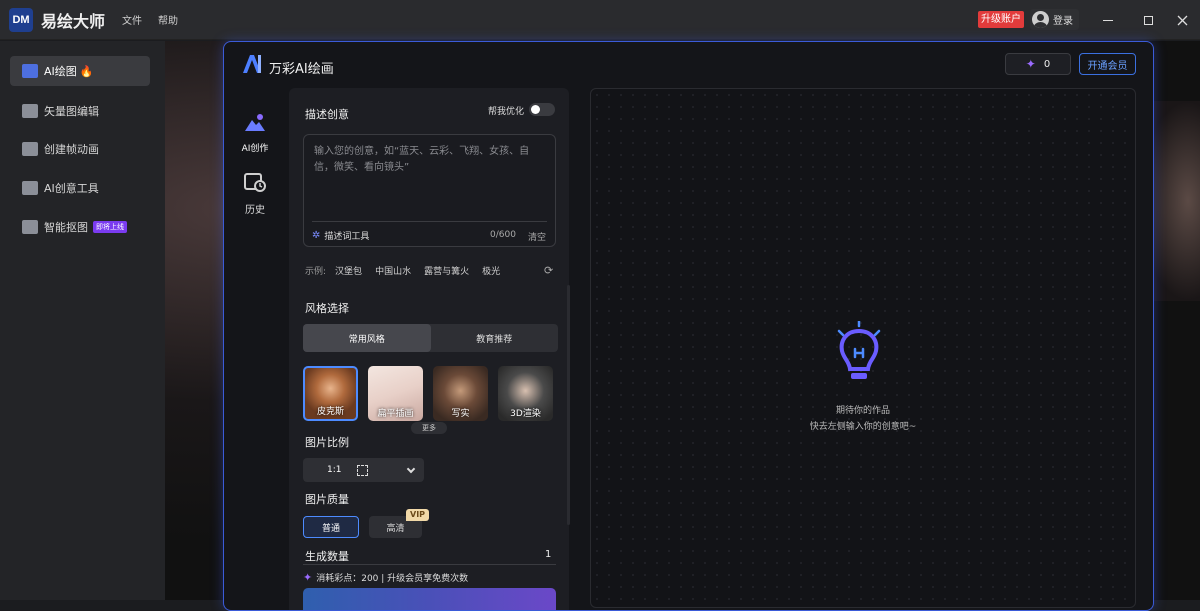  I want to click on sidebar-item-ai-tools: AI创意工具, so click(80, 188).